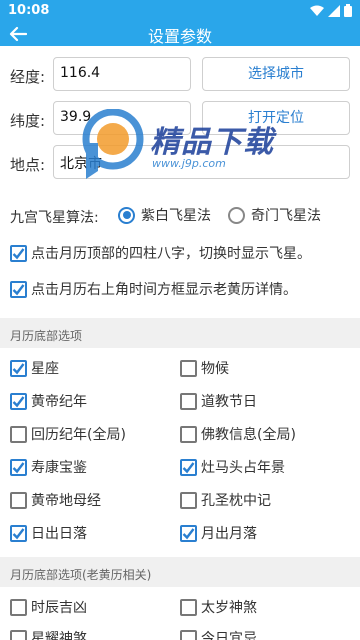  I want to click on section-header-almanac-options: 月历底部选项(老黄历相关), so click(180, 572).